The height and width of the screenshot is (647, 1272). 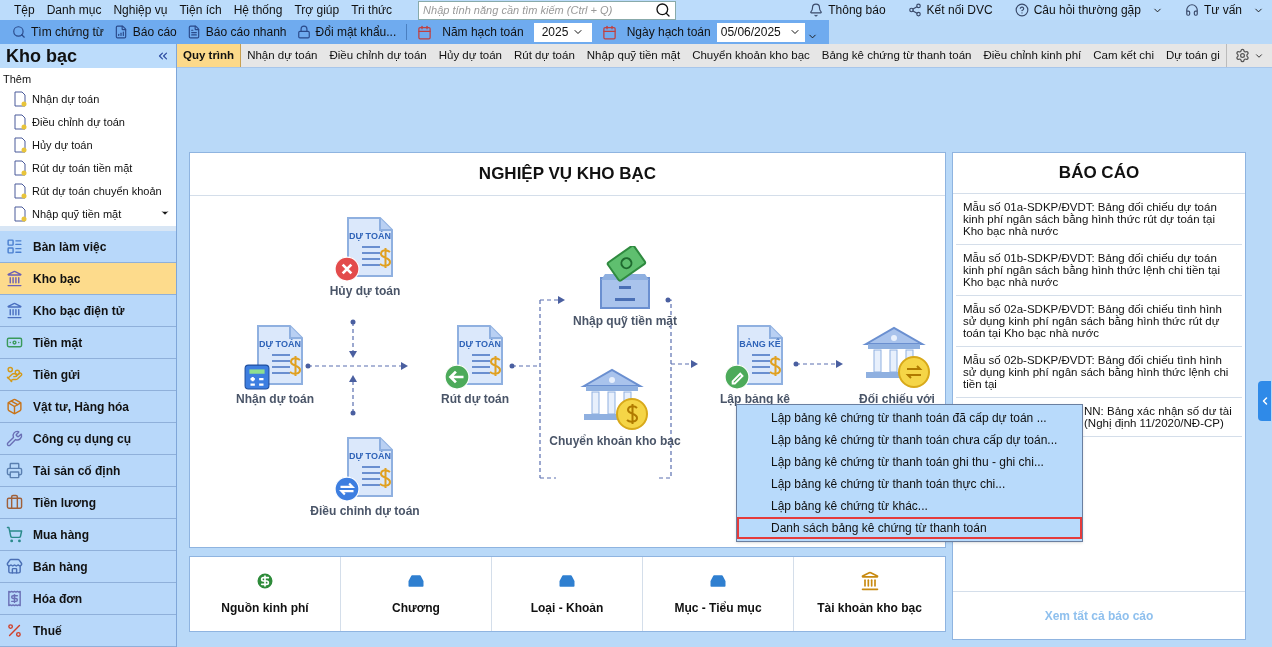 I want to click on category-item: Chương, so click(x=416, y=594).